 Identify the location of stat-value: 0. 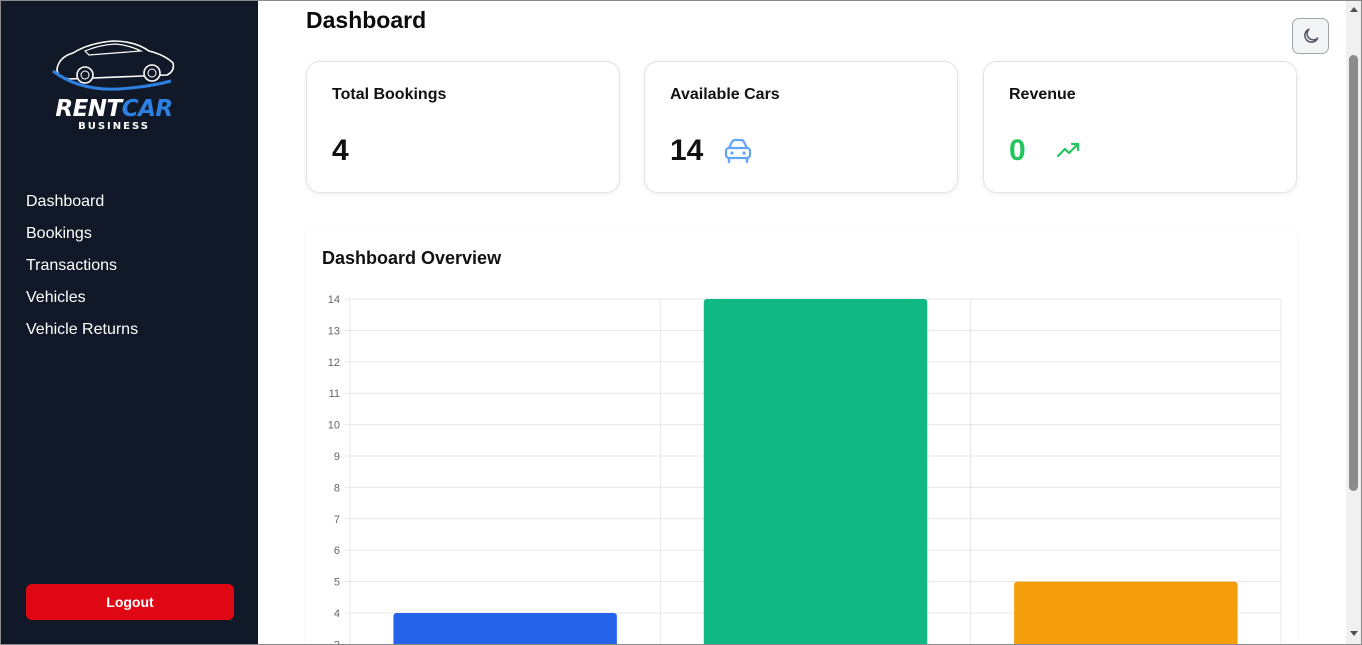
(1017, 150).